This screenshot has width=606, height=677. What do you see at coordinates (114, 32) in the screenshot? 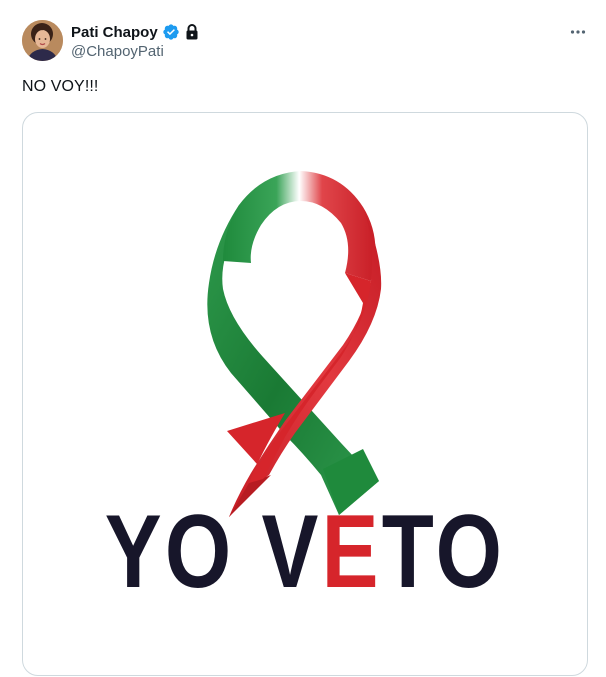
I see `display-name: Pati Chapoy` at bounding box center [114, 32].